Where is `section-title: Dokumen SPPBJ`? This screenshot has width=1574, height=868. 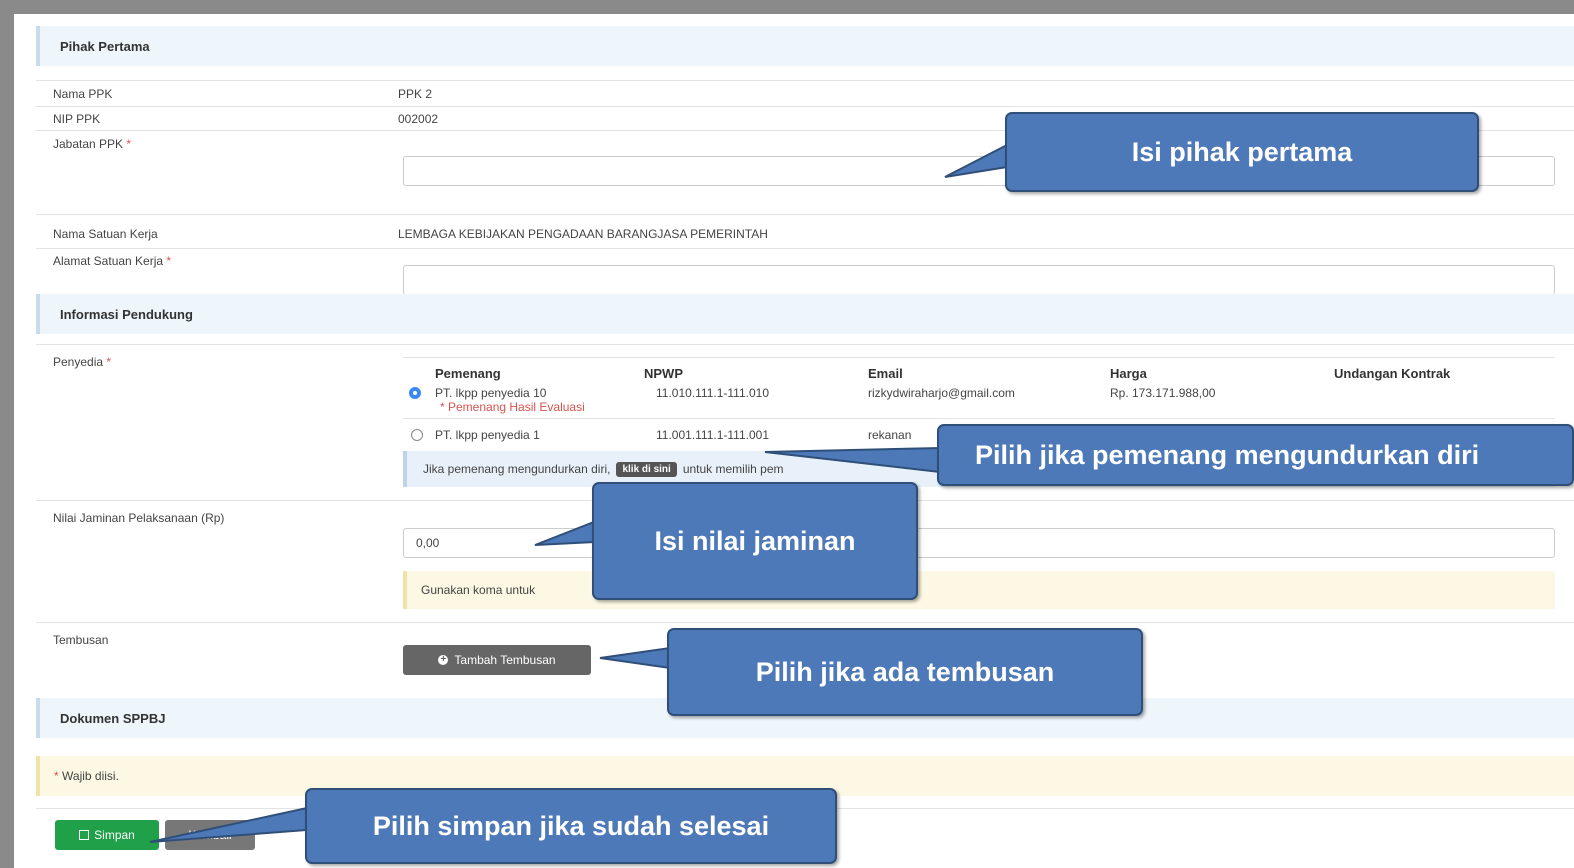
section-title: Dokumen SPPBJ is located at coordinates (113, 718).